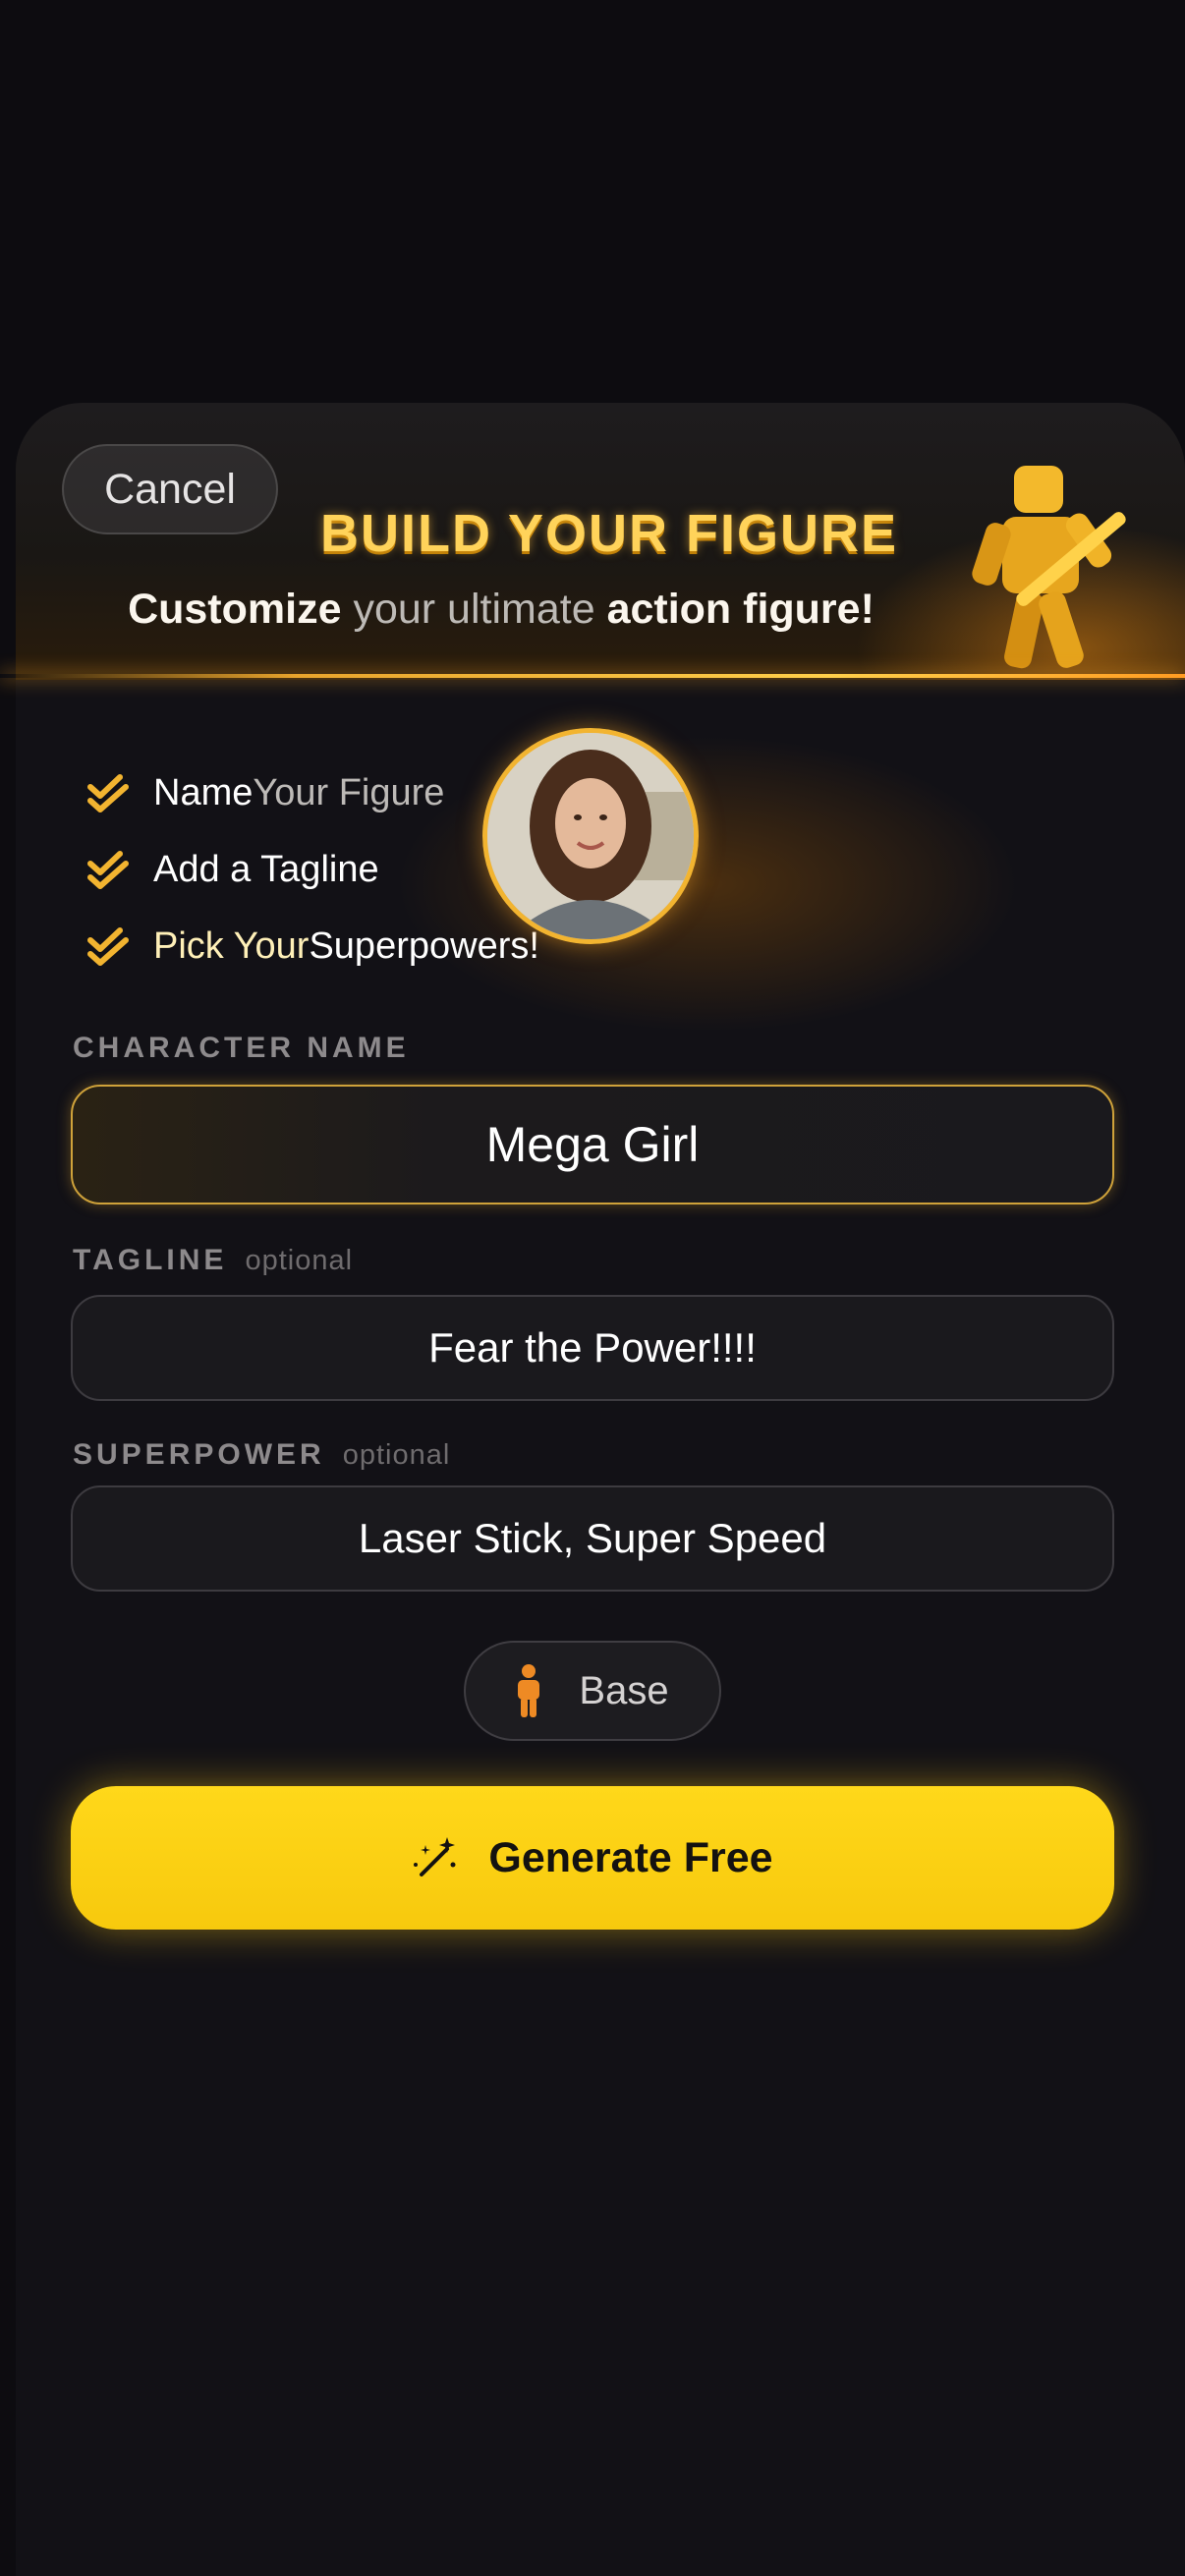 The image size is (1185, 2576). I want to click on generate-button-label: Generate Free, so click(631, 1857).